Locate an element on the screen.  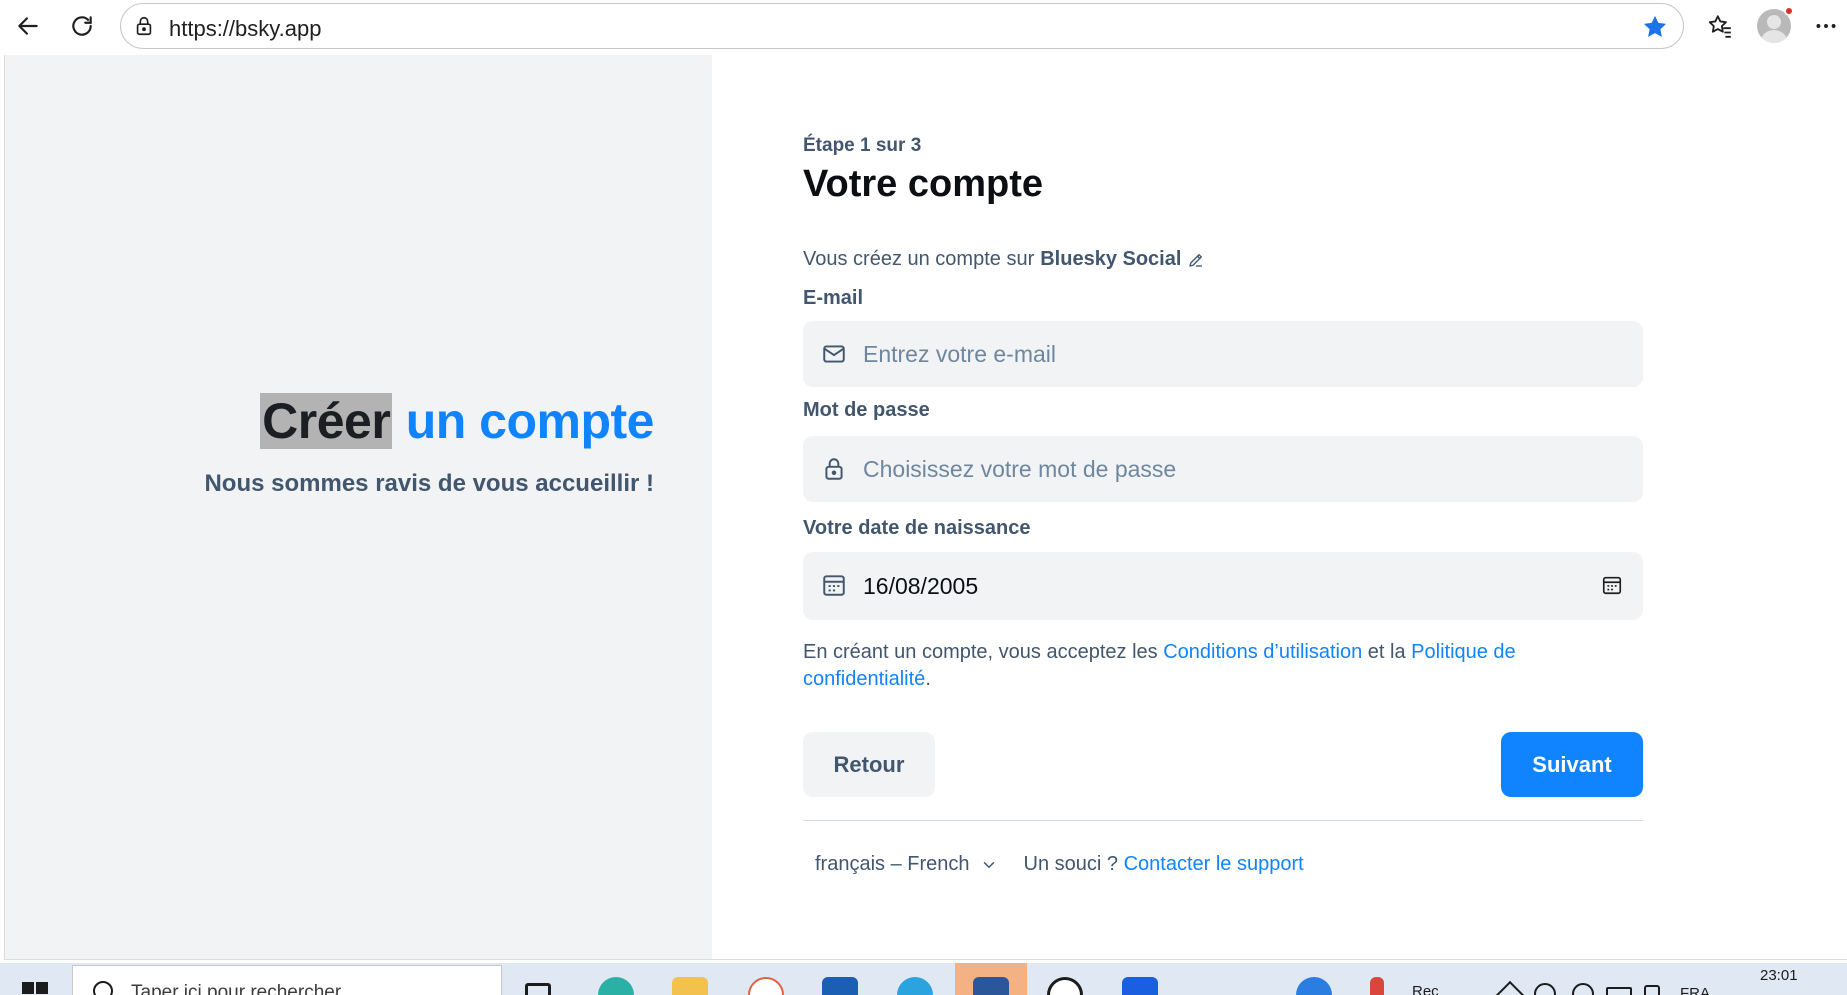
whatsapp-icon is located at coordinates (1065, 986).